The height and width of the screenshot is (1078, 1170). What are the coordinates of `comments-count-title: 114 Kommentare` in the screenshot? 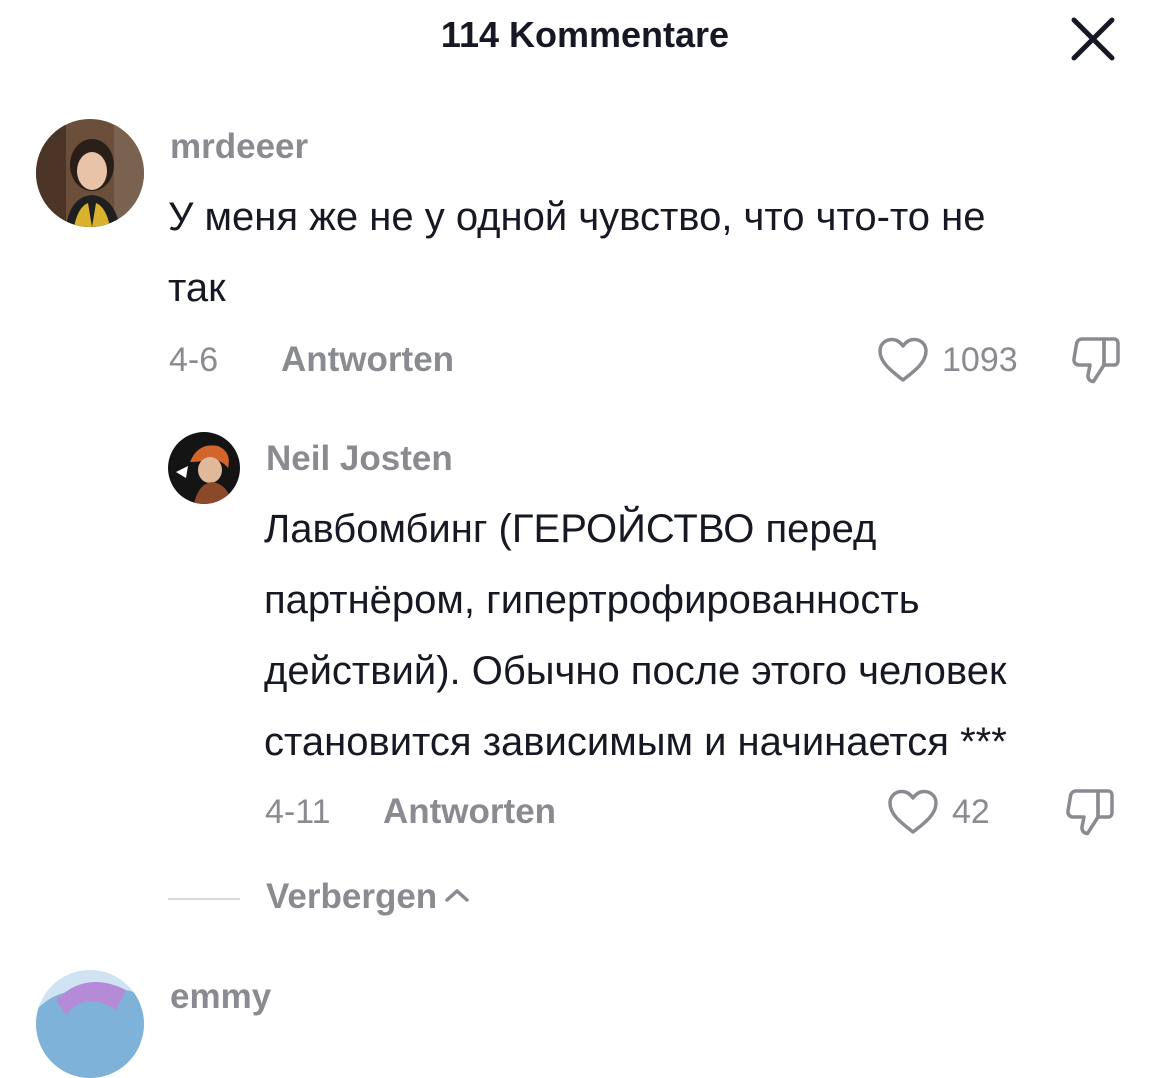 It's located at (585, 34).